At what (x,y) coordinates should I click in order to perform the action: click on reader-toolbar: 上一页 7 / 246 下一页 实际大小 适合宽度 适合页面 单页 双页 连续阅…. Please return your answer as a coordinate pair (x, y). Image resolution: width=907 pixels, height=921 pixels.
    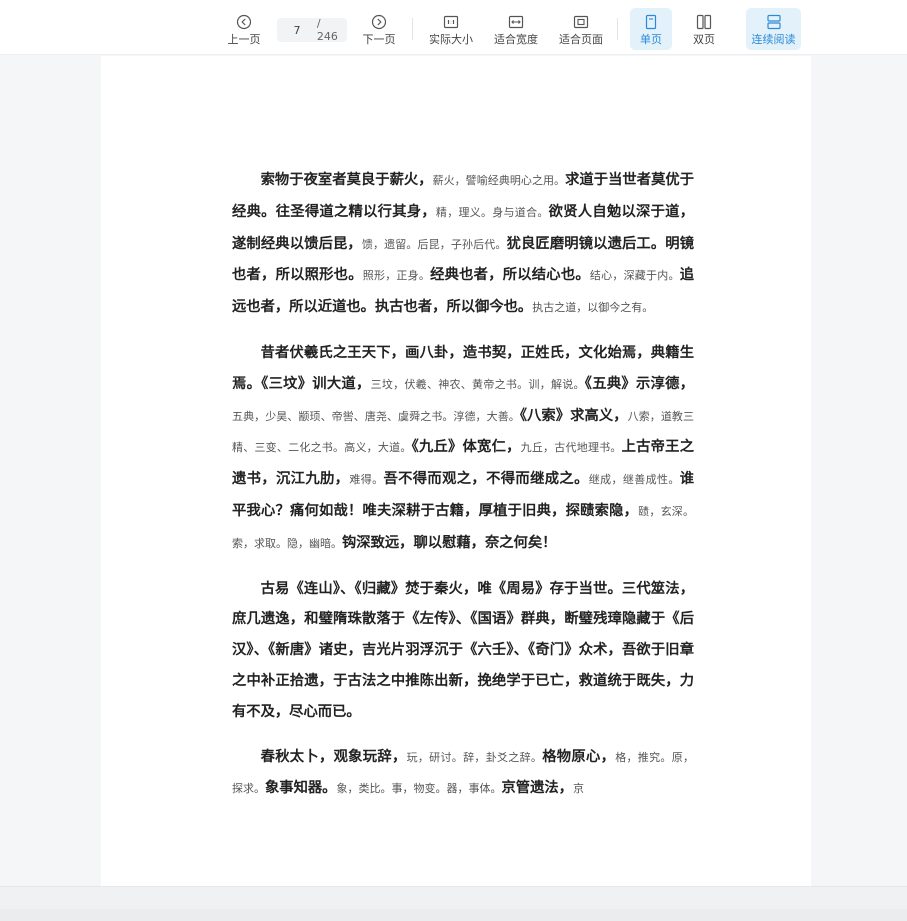
    Looking at the image, I should click on (453, 27).